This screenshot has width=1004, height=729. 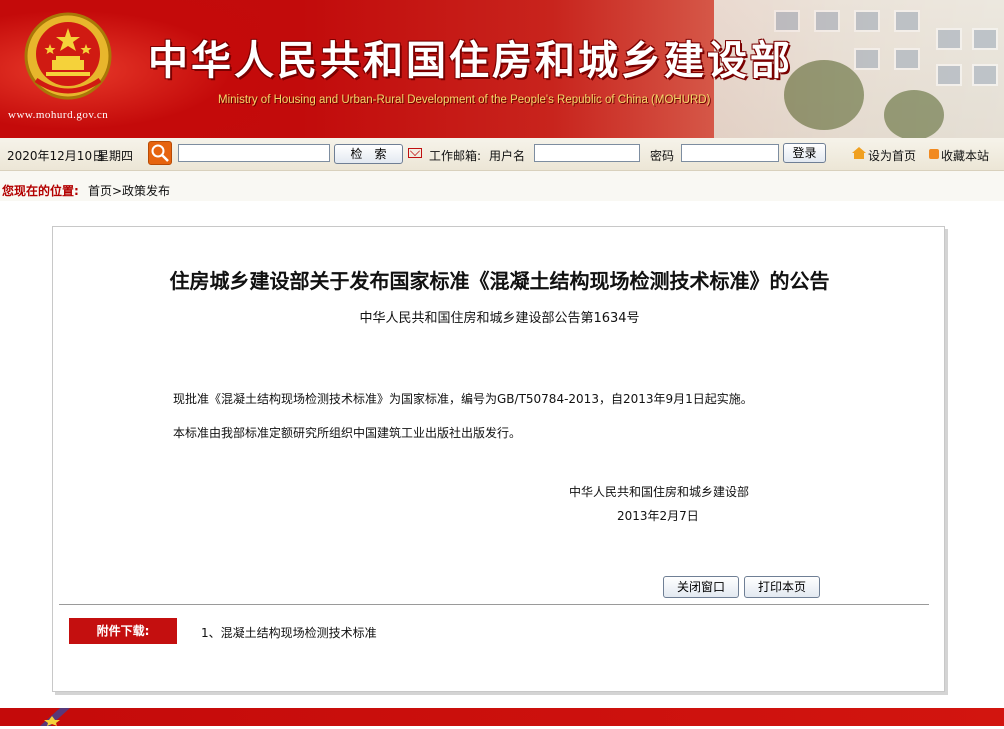 I want to click on location-label: 您现在的位置:, so click(x=40, y=191).